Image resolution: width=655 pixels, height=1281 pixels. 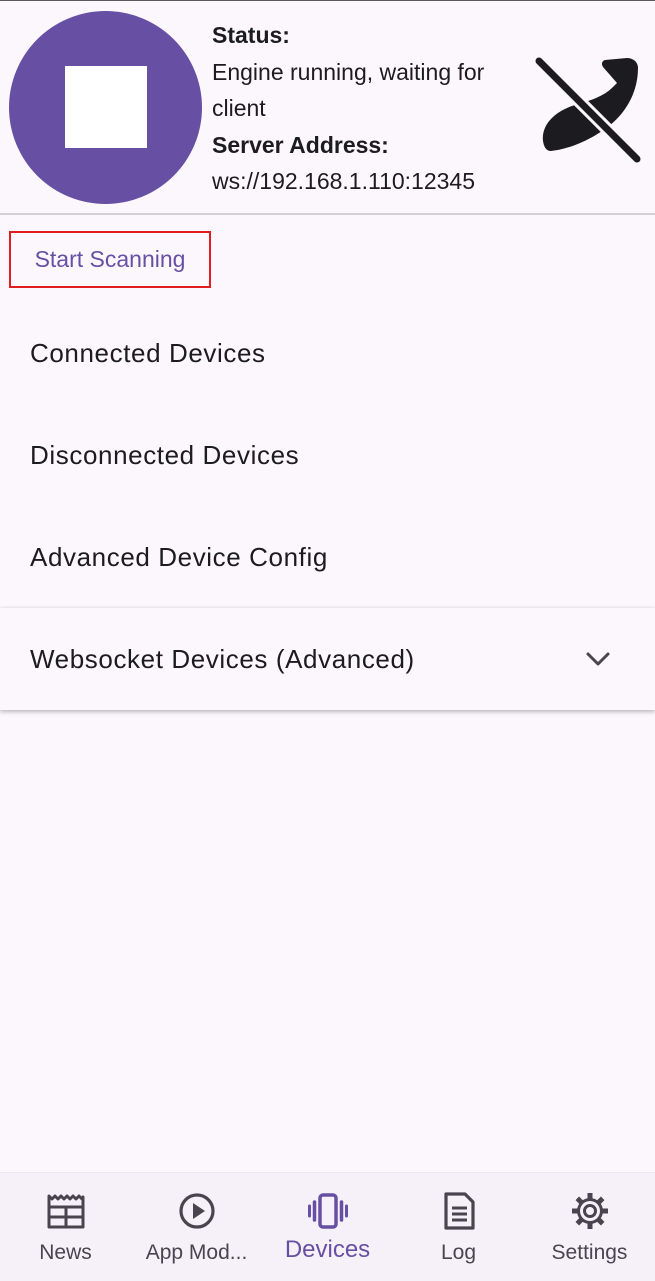 I want to click on disconnected-devices-section: Disconnected Devices, so click(x=327, y=455).